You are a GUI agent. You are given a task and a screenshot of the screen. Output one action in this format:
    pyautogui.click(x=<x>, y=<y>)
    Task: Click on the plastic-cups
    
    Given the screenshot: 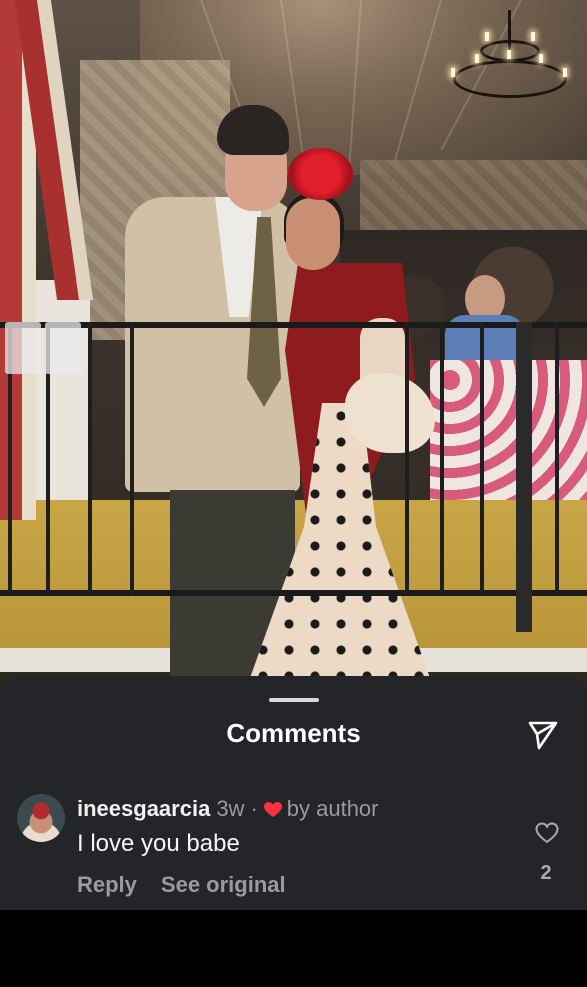 What is the action you would take?
    pyautogui.click(x=44, y=348)
    